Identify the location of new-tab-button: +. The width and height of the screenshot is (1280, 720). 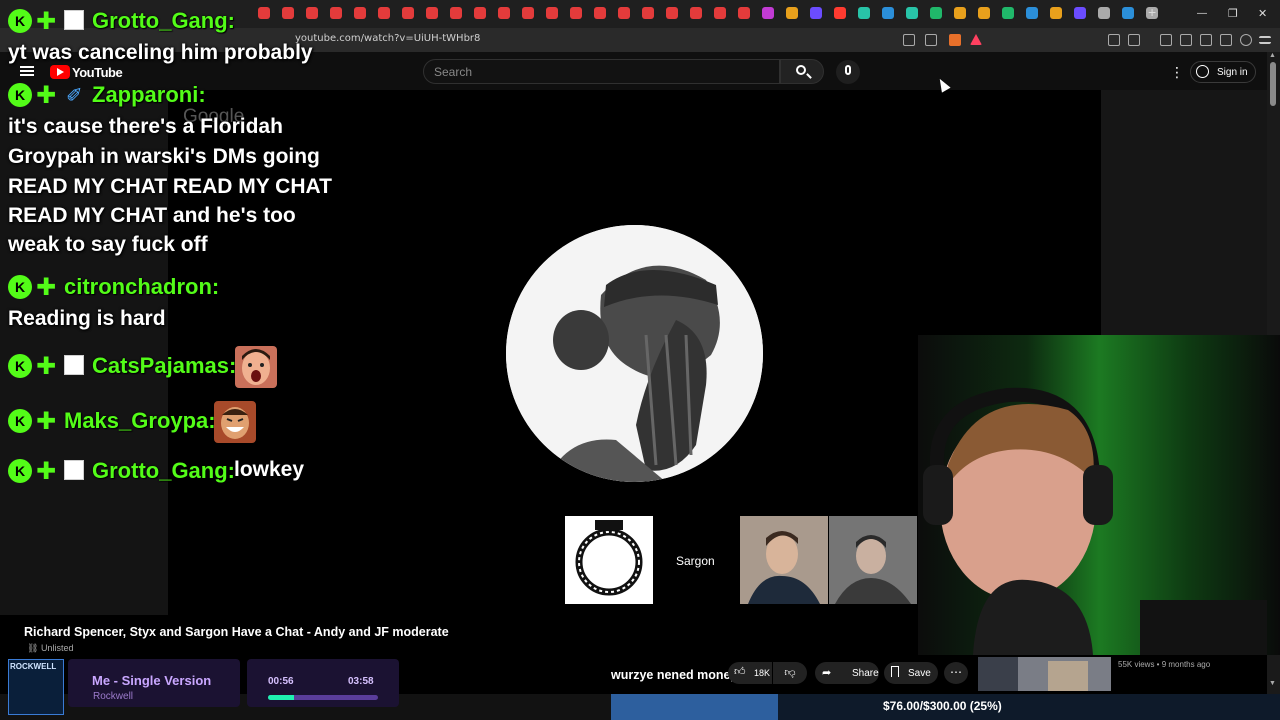
(1152, 12).